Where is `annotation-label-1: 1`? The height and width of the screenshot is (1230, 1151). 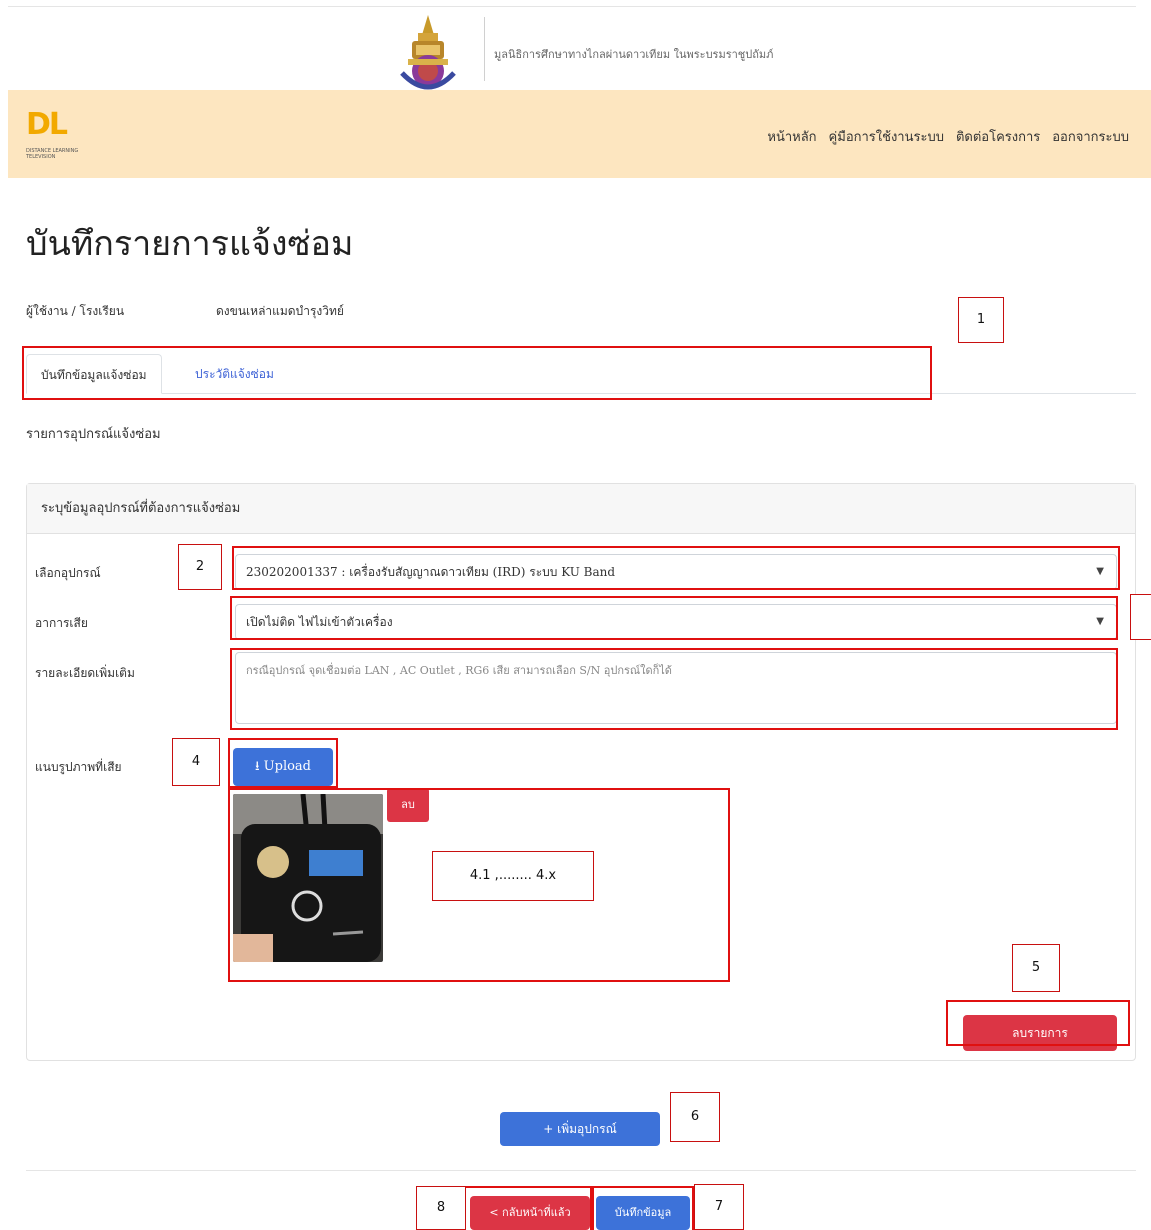
annotation-label-1: 1 is located at coordinates (981, 320).